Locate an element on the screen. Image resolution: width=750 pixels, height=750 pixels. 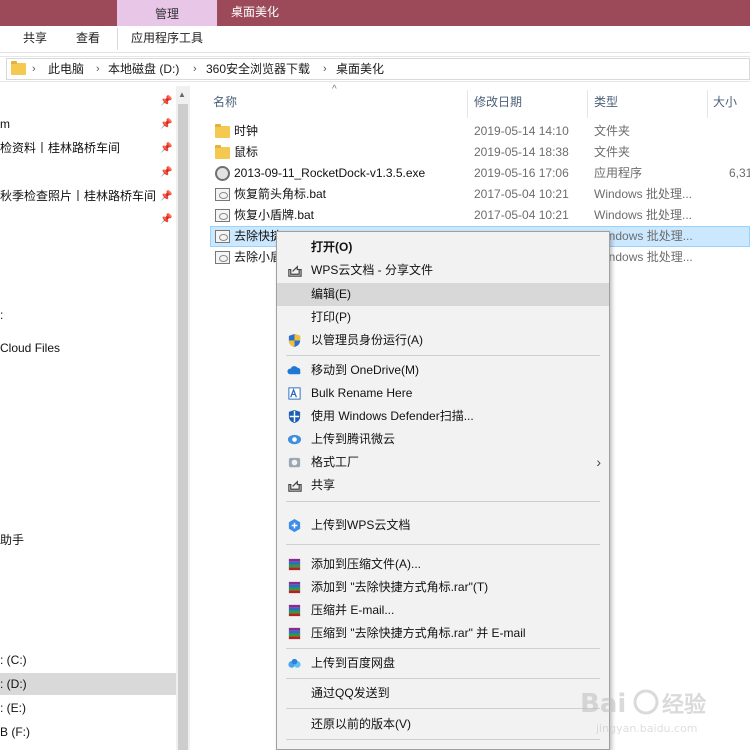
application-icon is located at coordinates (222, 173).